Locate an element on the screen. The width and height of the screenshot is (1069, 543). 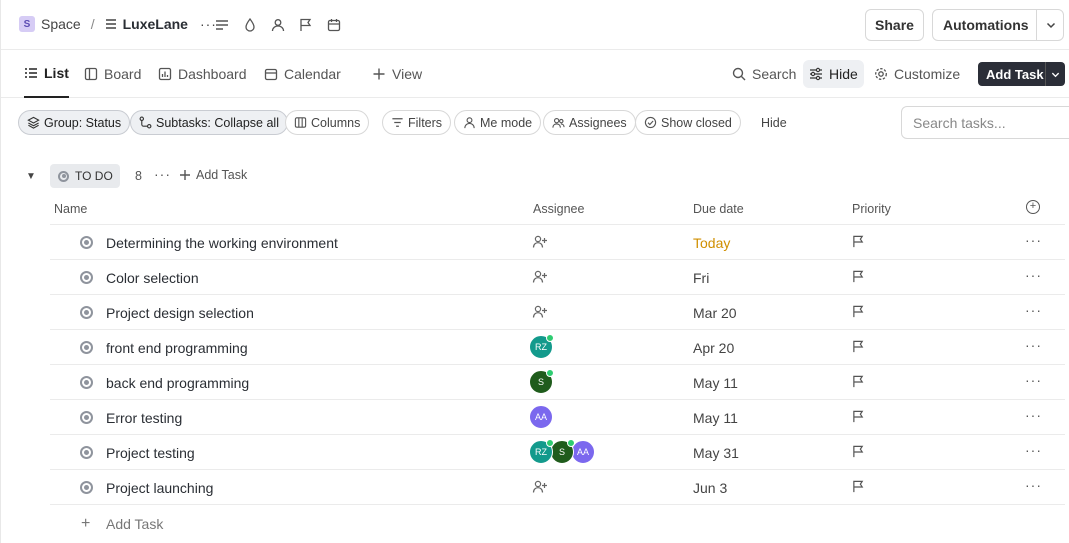
task-name: Color selection is located at coordinates (152, 278).